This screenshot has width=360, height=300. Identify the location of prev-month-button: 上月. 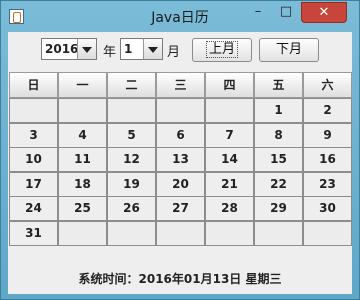
(222, 50).